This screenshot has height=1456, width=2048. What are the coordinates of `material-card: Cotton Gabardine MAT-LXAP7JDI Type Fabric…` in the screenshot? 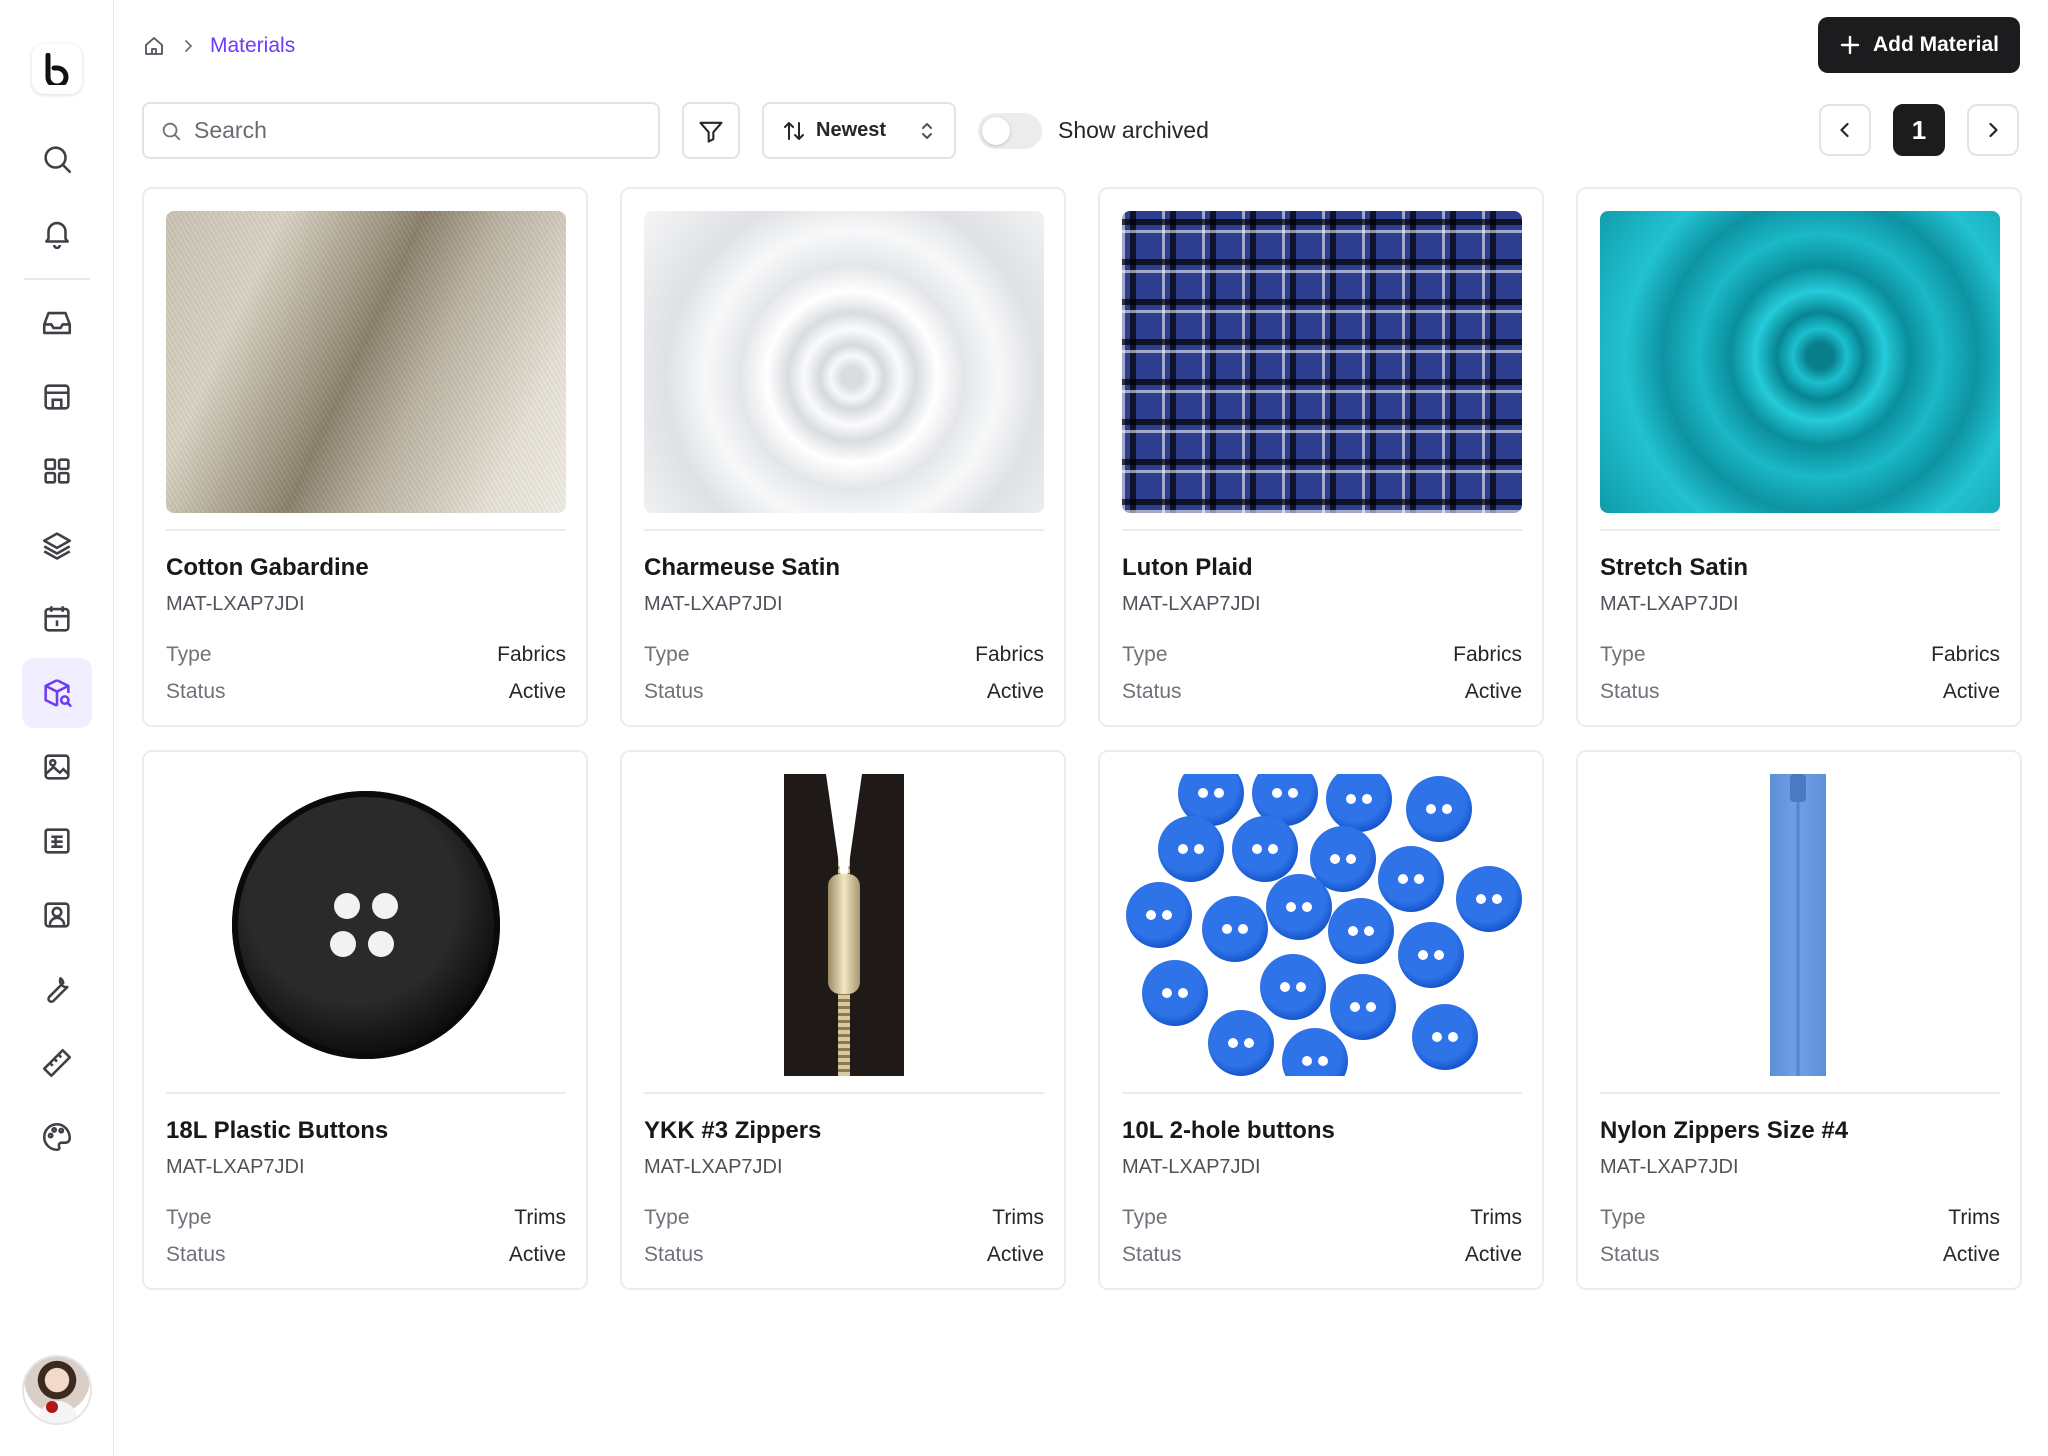 It's located at (365, 457).